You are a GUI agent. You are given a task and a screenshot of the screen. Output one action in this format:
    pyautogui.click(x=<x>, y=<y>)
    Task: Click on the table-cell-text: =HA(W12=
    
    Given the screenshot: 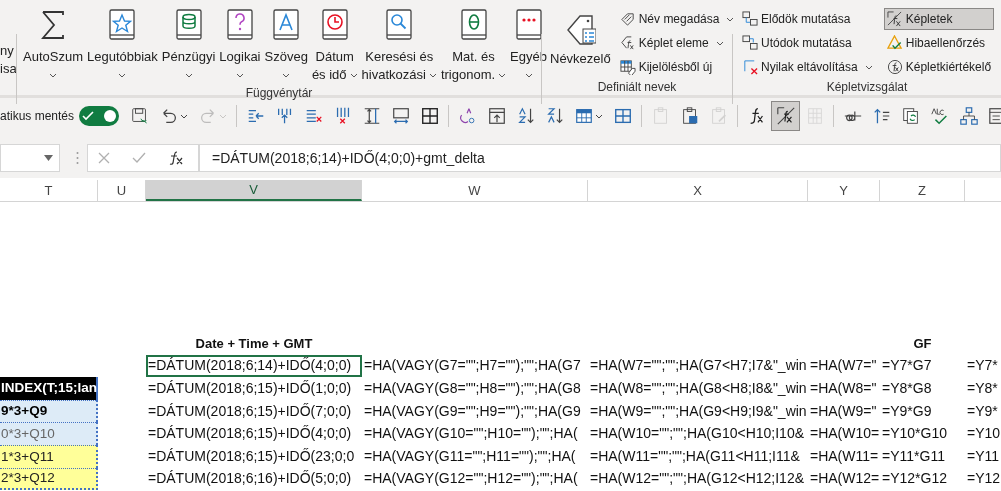 What is the action you would take?
    pyautogui.click(x=844, y=479)
    